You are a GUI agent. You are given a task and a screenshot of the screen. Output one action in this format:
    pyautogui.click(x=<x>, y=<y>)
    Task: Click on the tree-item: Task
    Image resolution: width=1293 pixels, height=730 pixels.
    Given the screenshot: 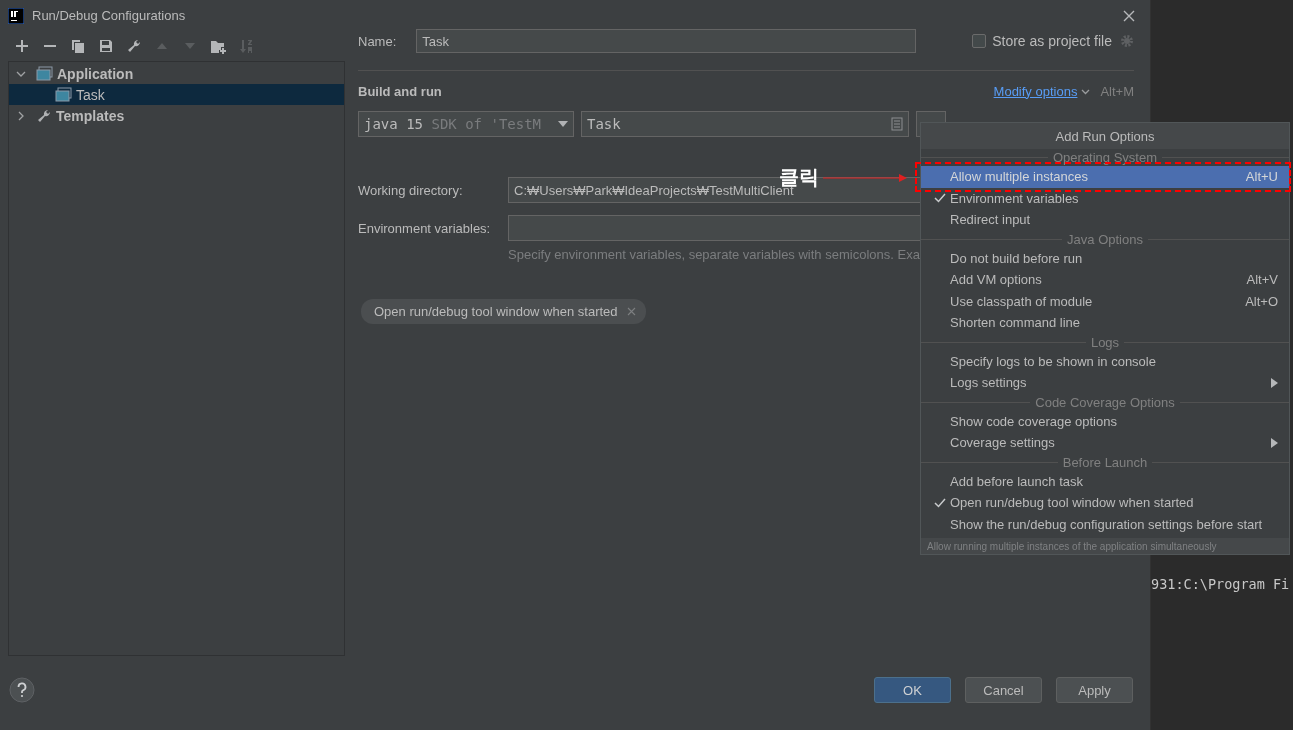 What is the action you would take?
    pyautogui.click(x=176, y=94)
    